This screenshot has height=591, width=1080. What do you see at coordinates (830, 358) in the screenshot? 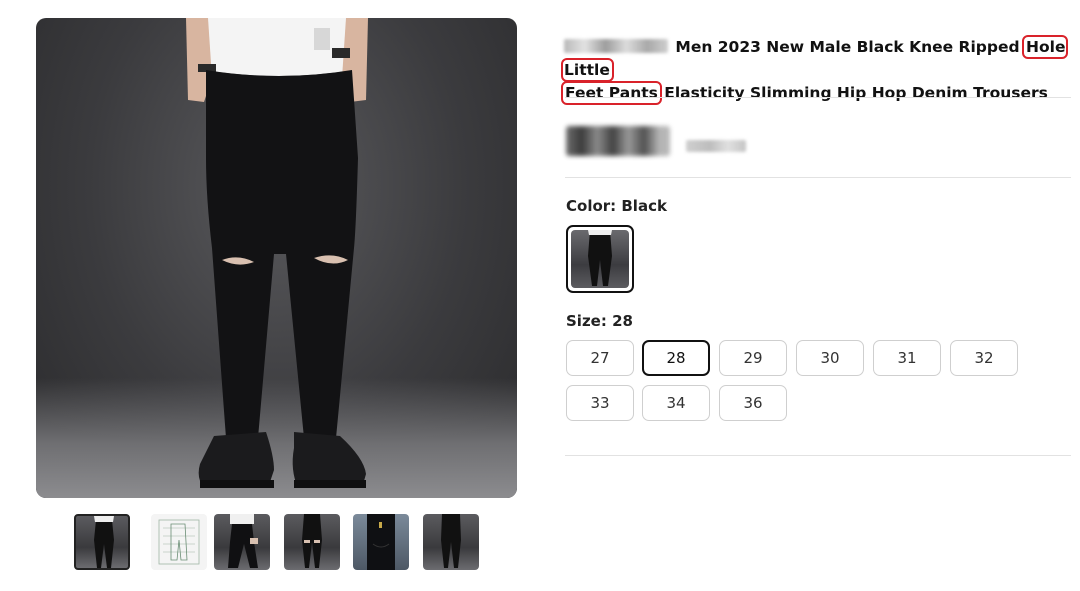
I see `size-option-30: 30` at bounding box center [830, 358].